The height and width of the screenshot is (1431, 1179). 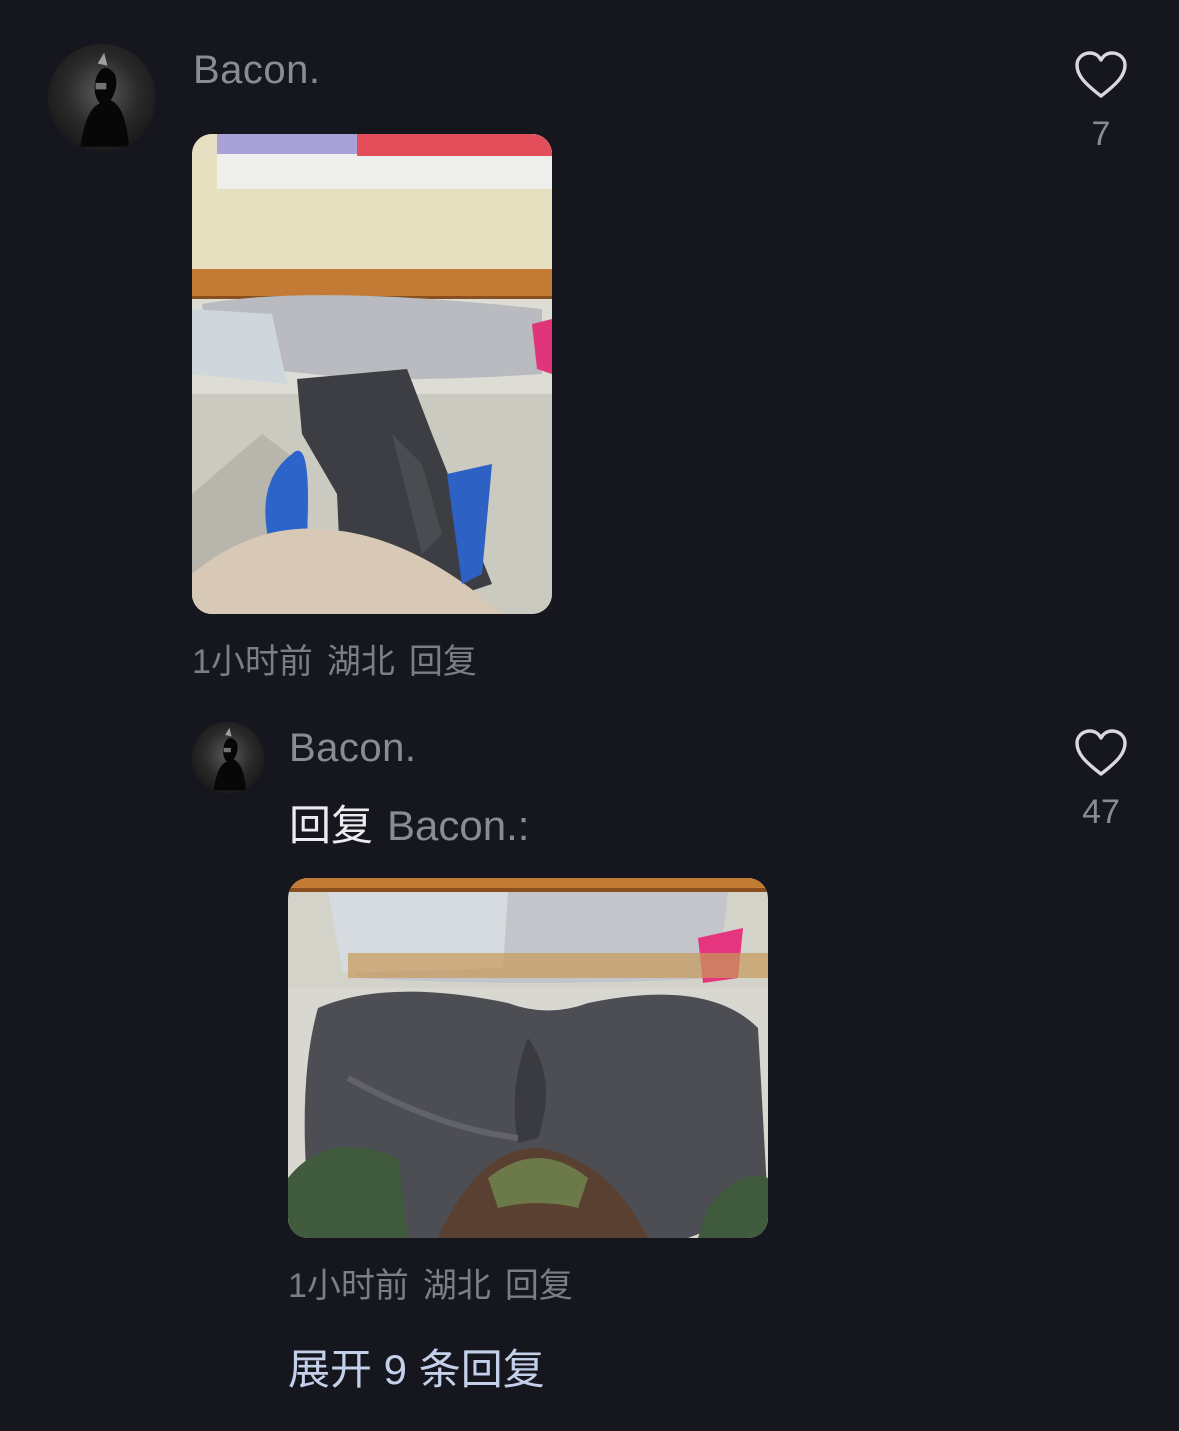 I want to click on reply-avatar, so click(x=228, y=758).